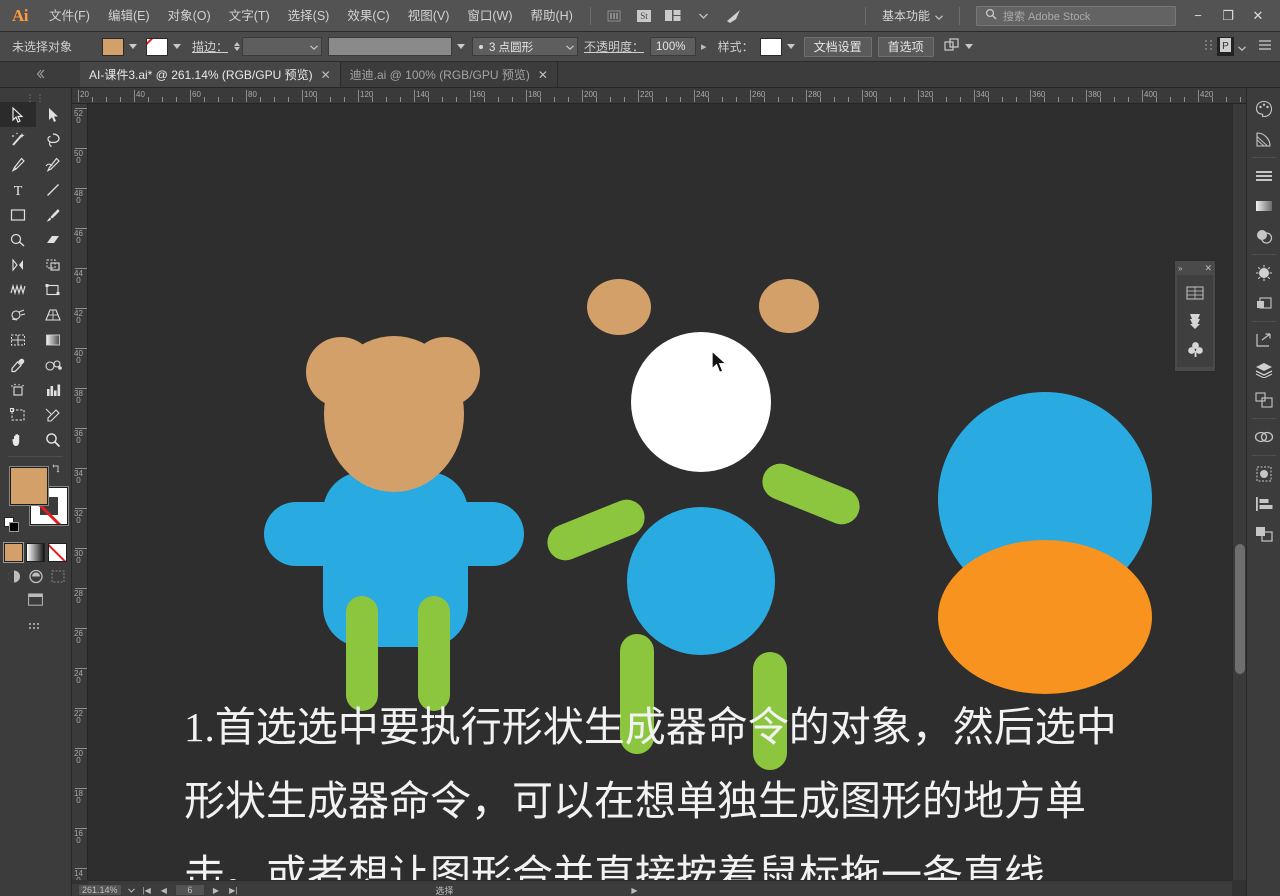  I want to click on scale-tool, so click(54, 264).